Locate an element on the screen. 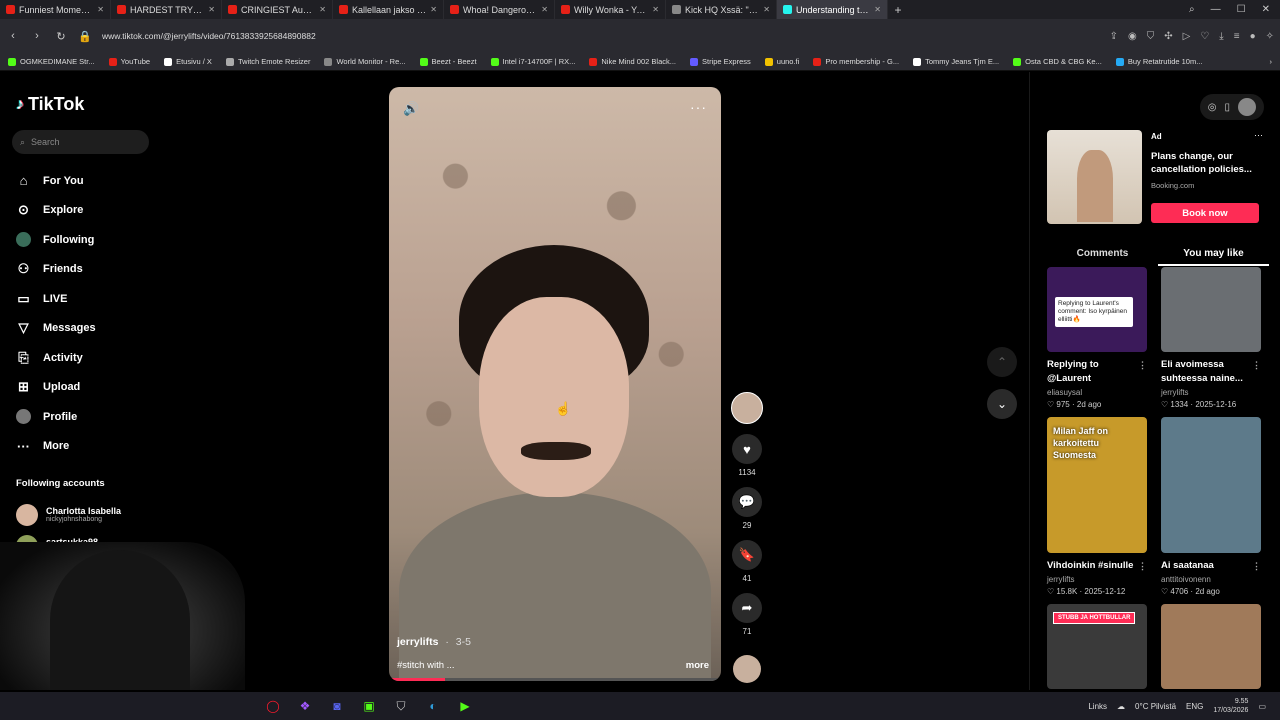  browser-tab: Whoa! Dangerous Magic ✕ is located at coordinates (499, 9).